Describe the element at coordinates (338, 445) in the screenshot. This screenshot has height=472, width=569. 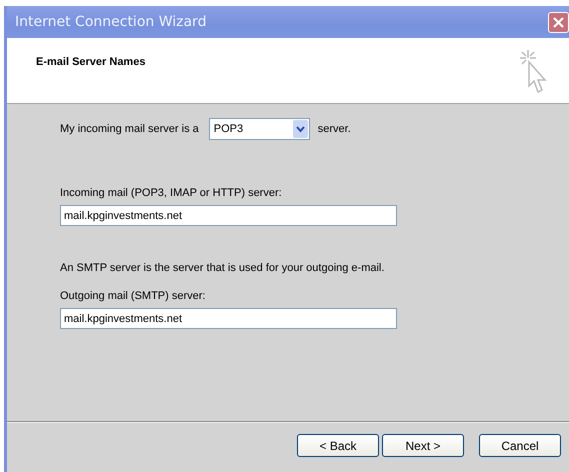
I see `nav-button: < Back` at that location.